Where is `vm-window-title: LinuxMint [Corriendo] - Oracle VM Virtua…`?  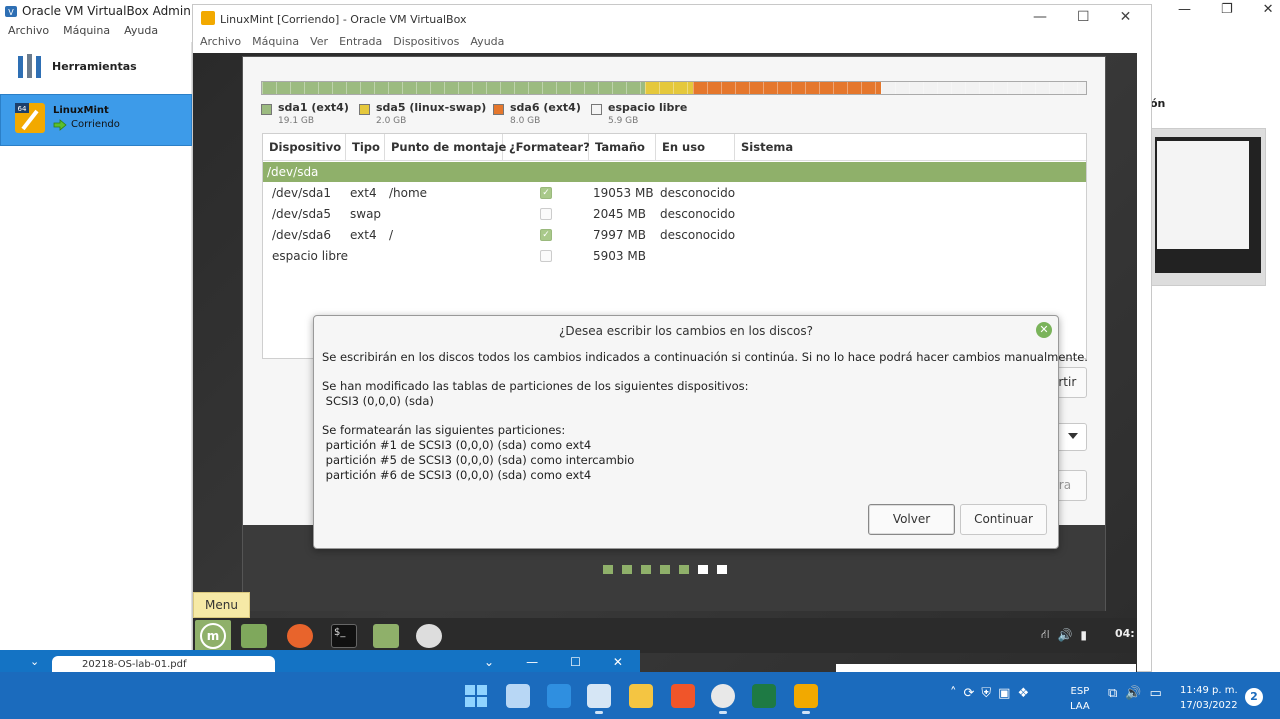 vm-window-title: LinuxMint [Corriendo] - Oracle VM Virtua… is located at coordinates (343, 19).